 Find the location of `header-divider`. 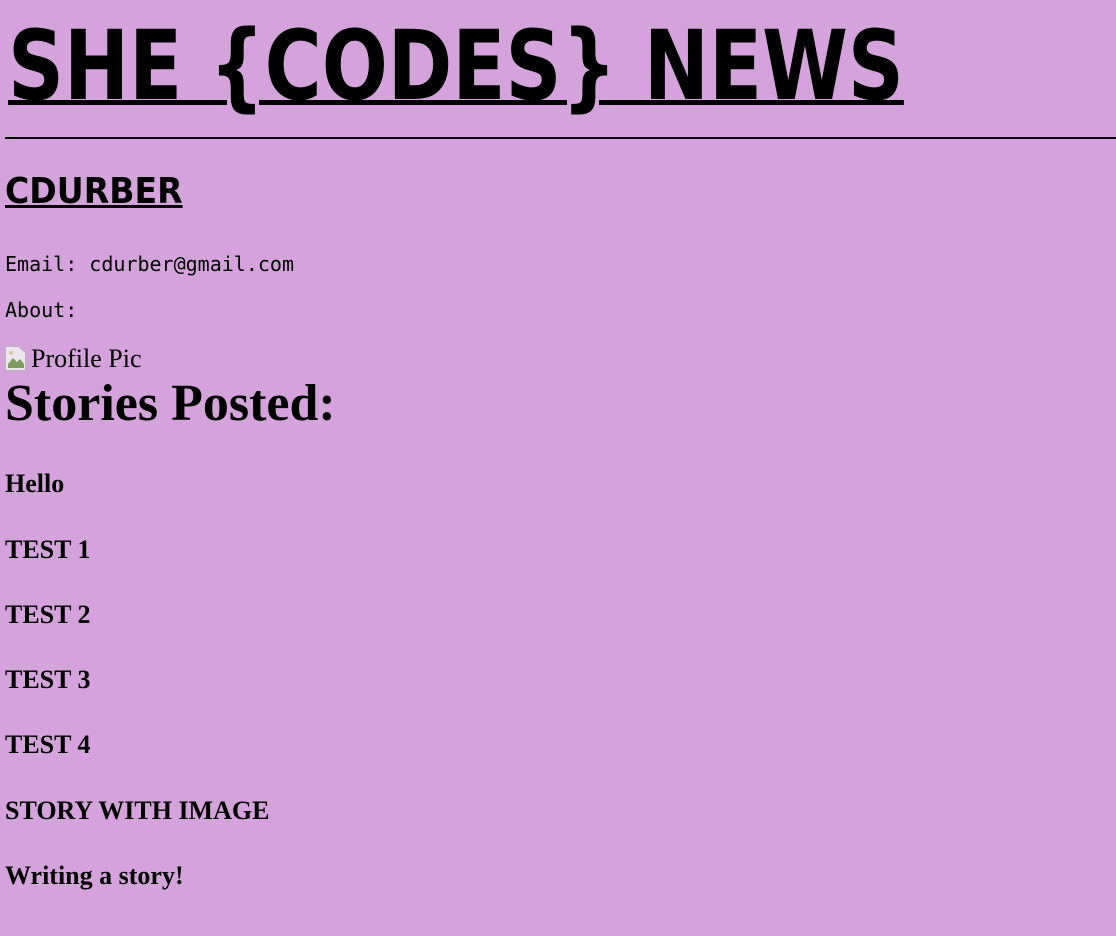

header-divider is located at coordinates (560, 138).